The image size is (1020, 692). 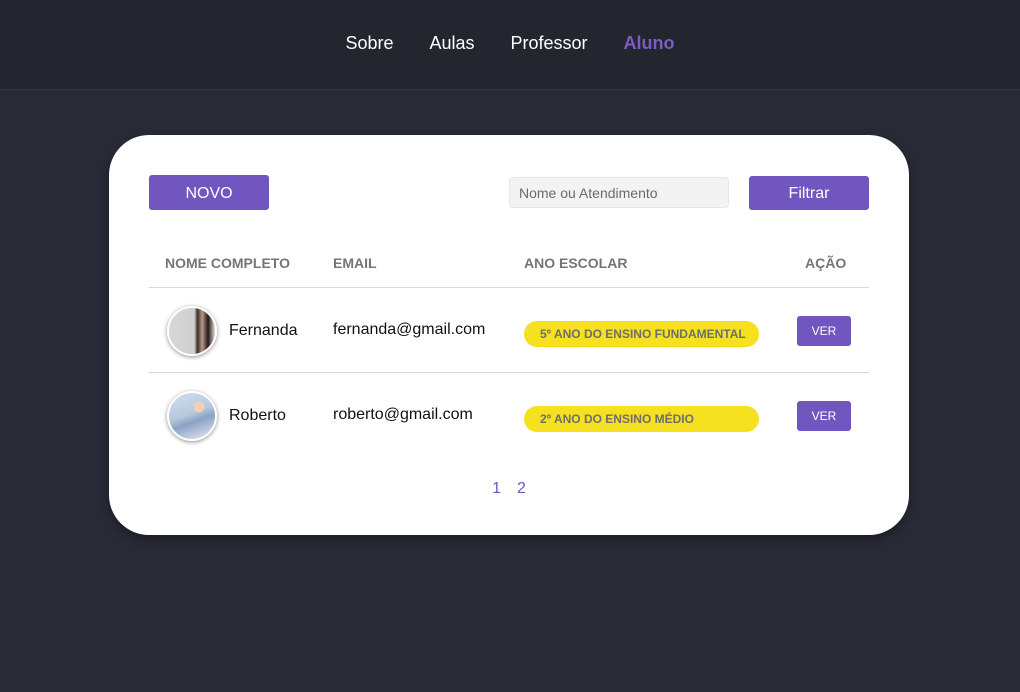 I want to click on grade-badge: 5º ANO DO ENSINO FUNDAMENTAL, so click(x=641, y=334).